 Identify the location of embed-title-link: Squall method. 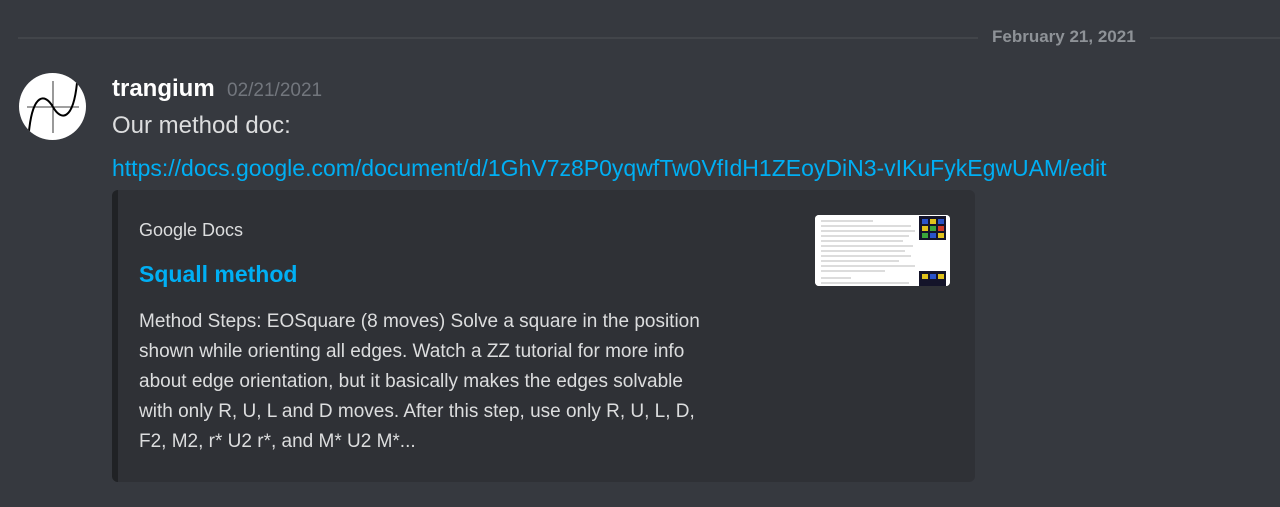
(218, 274).